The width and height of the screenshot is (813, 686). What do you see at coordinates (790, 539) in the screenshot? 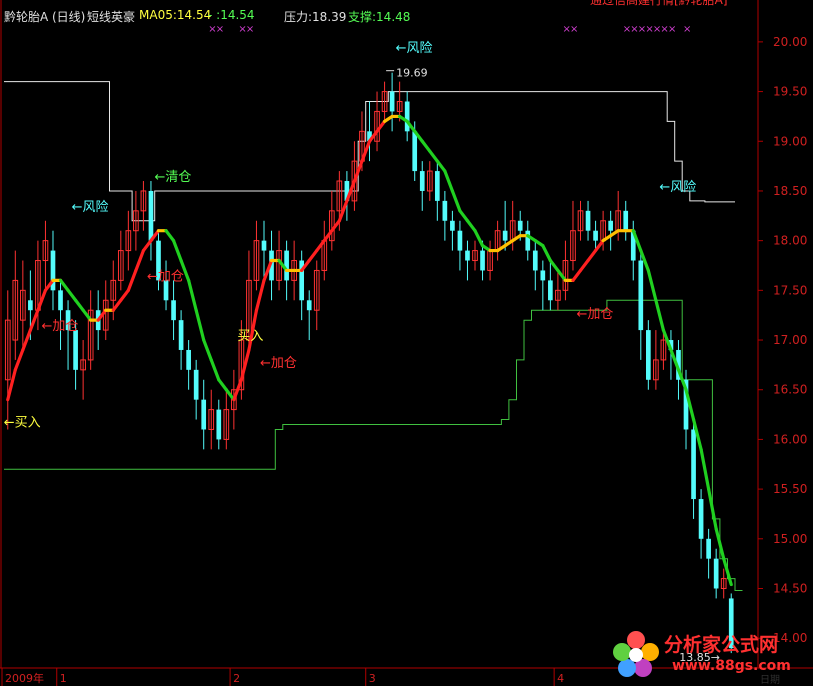
I see `y-tick-label: 15.00` at bounding box center [790, 539].